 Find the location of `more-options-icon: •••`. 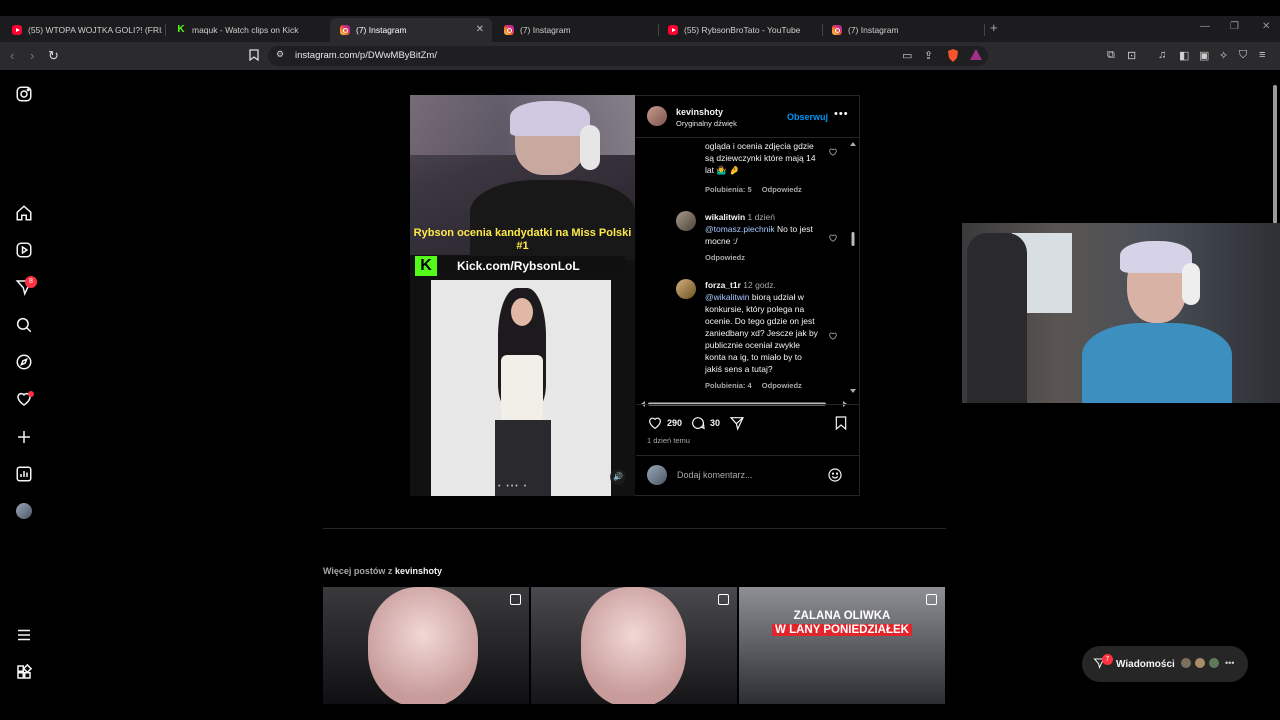

more-options-icon: ••• is located at coordinates (841, 114).